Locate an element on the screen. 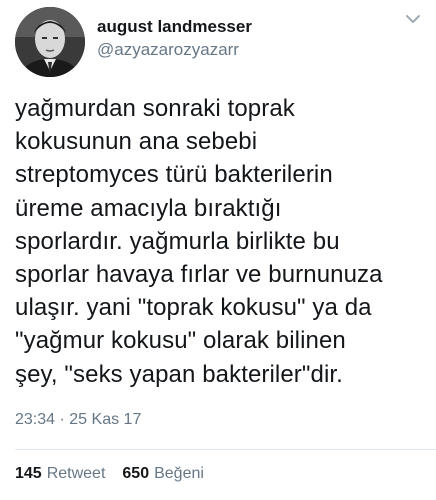  tweet-text-line: şey, "seks yapan bakteriler"dir. is located at coordinates (179, 374).